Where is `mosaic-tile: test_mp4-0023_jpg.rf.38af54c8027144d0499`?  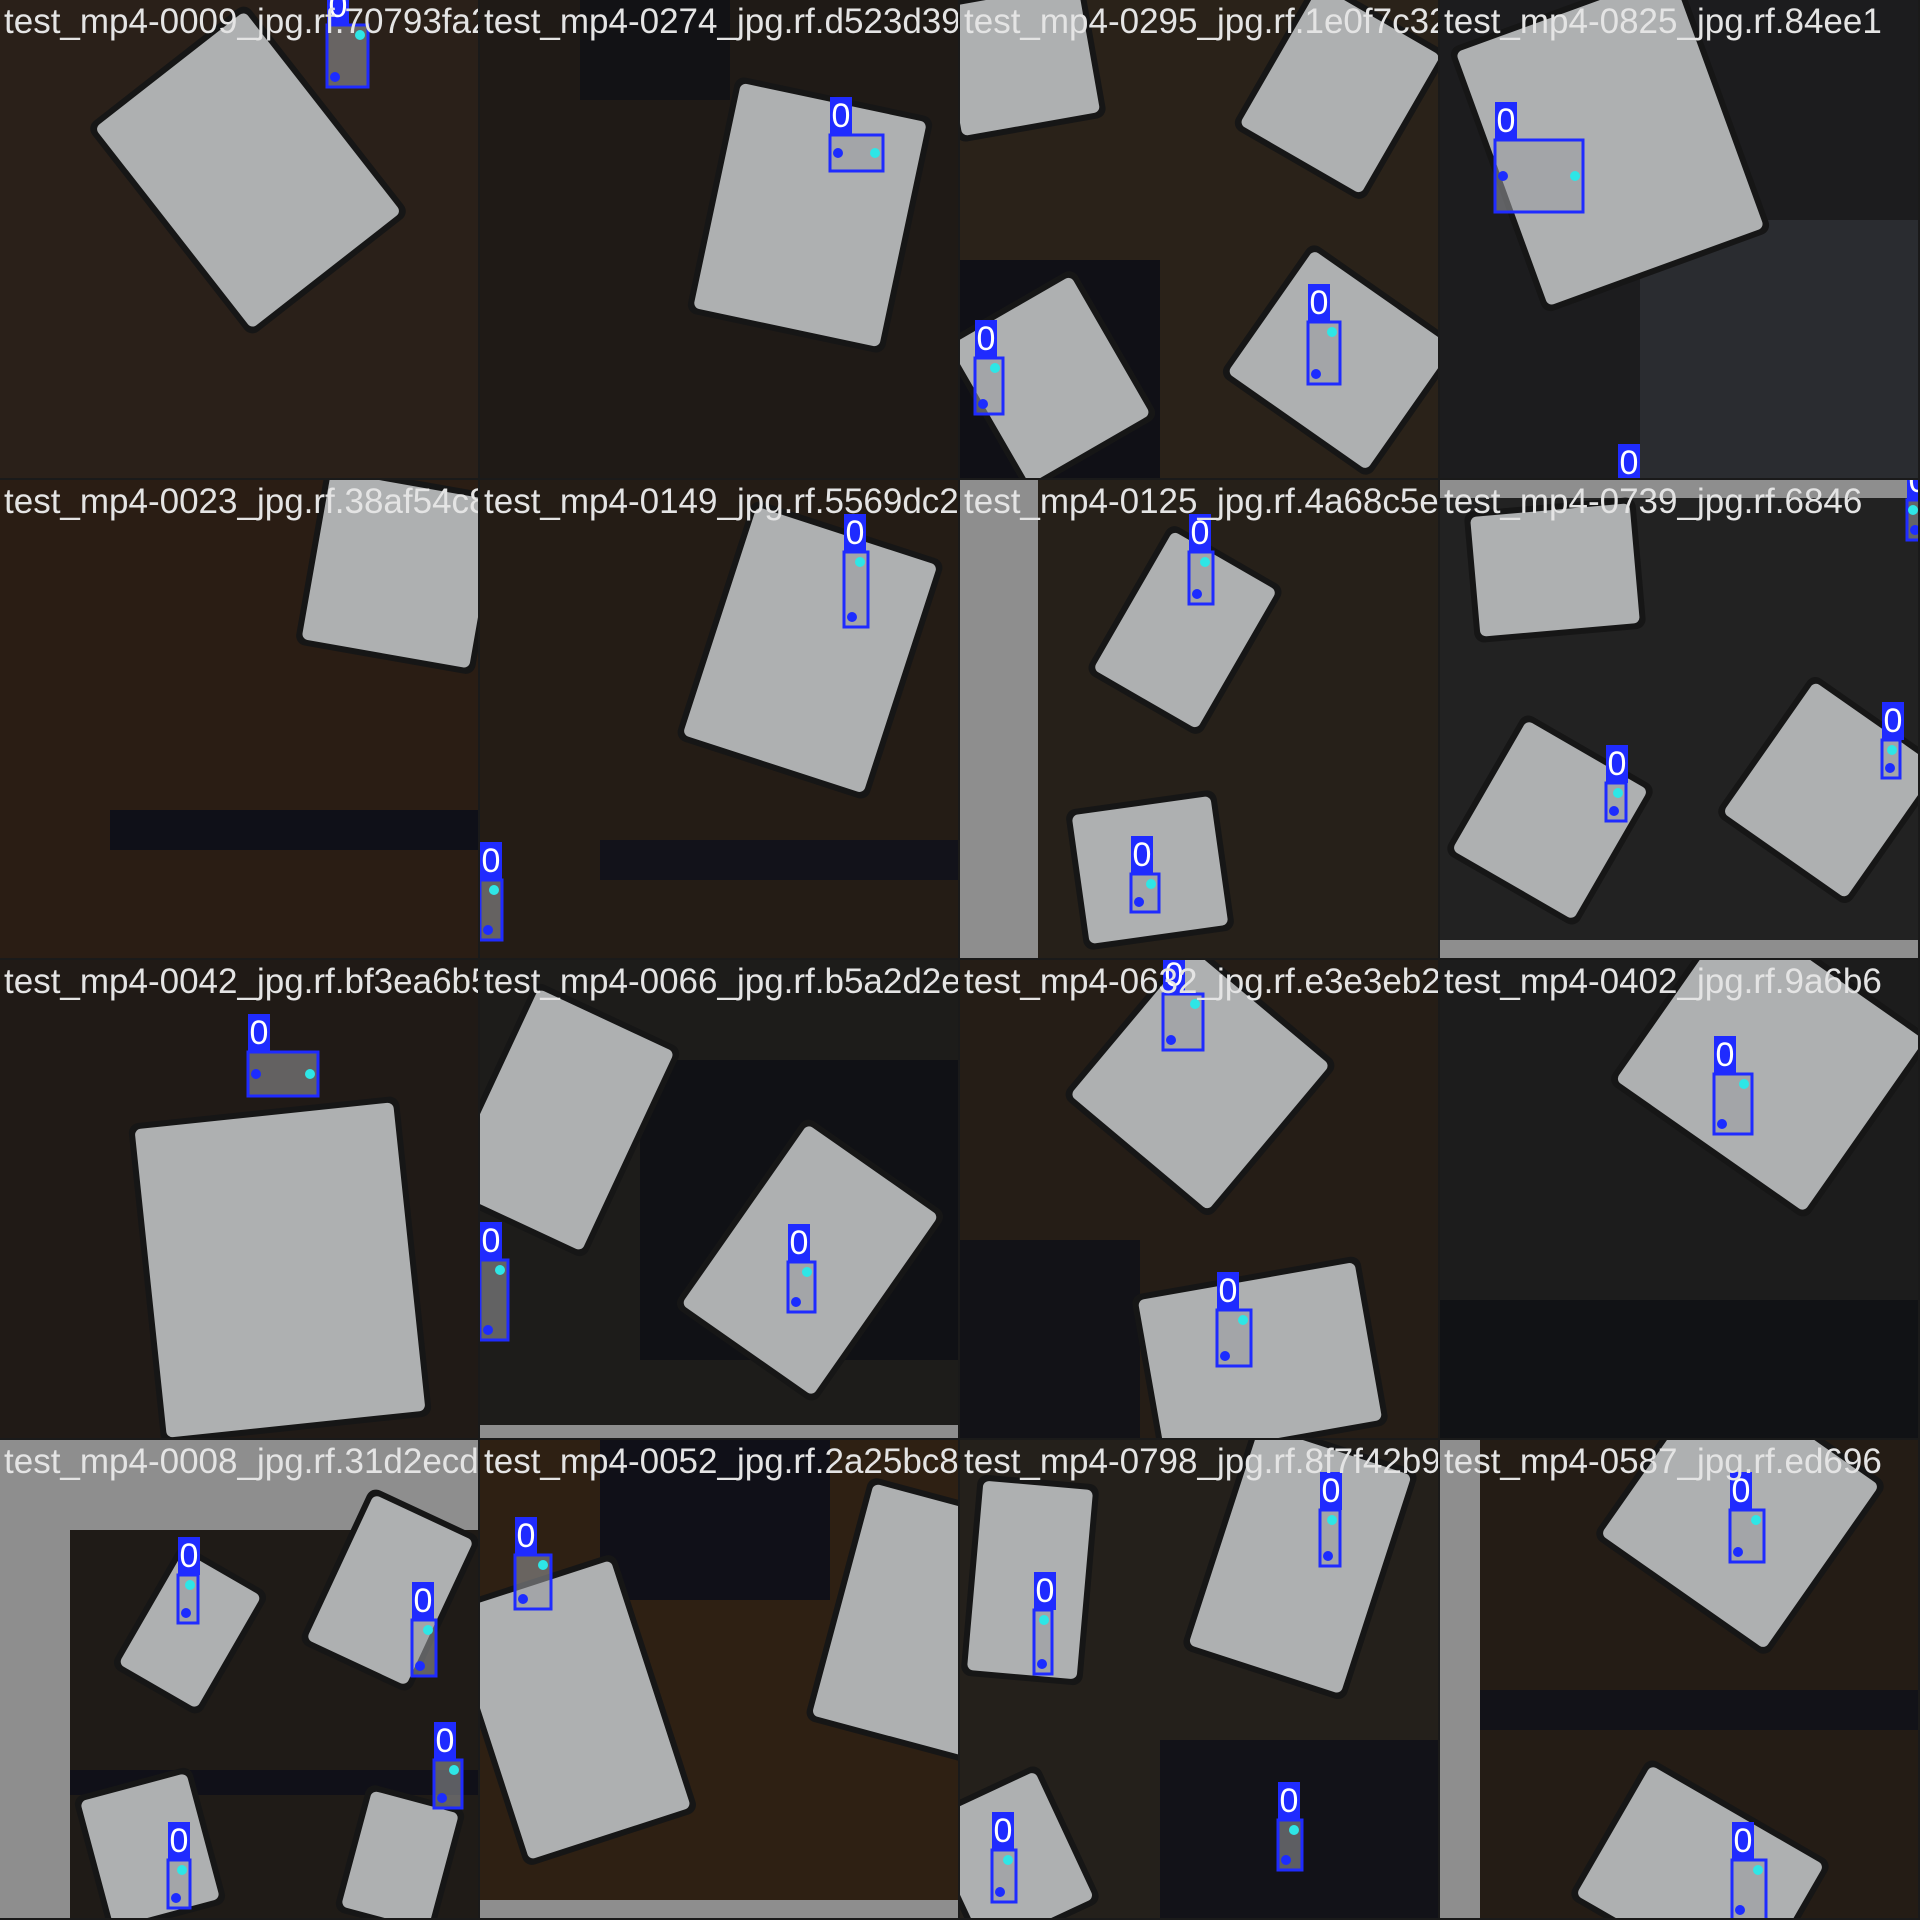
mosaic-tile: test_mp4-0023_jpg.rf.38af54c8027144d0499 is located at coordinates (239, 719).